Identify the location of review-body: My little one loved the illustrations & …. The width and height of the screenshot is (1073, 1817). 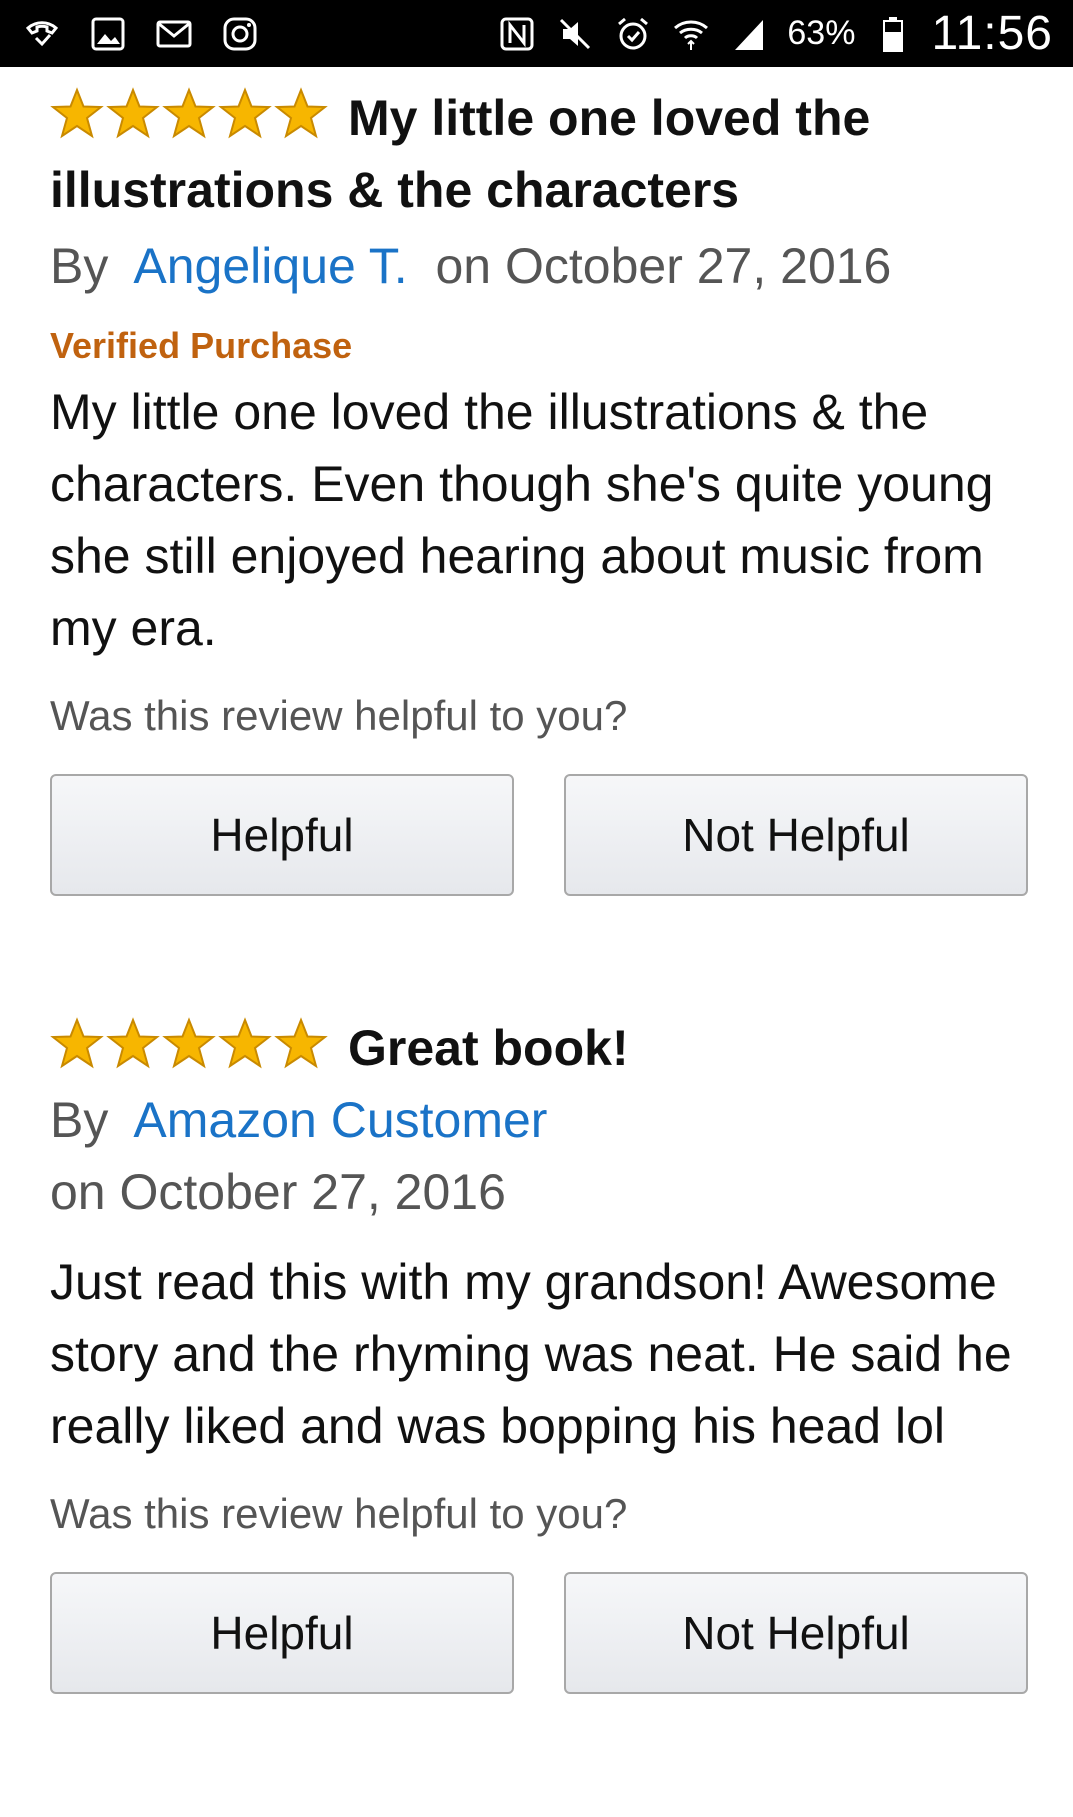
(522, 520).